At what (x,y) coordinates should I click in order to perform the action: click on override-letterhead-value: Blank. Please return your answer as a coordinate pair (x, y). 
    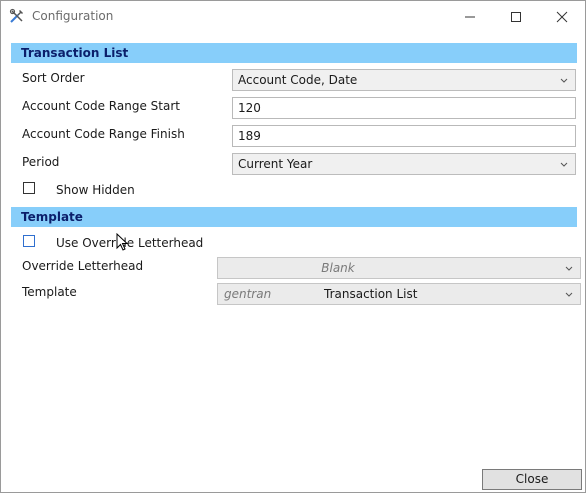
    Looking at the image, I should click on (338, 268).